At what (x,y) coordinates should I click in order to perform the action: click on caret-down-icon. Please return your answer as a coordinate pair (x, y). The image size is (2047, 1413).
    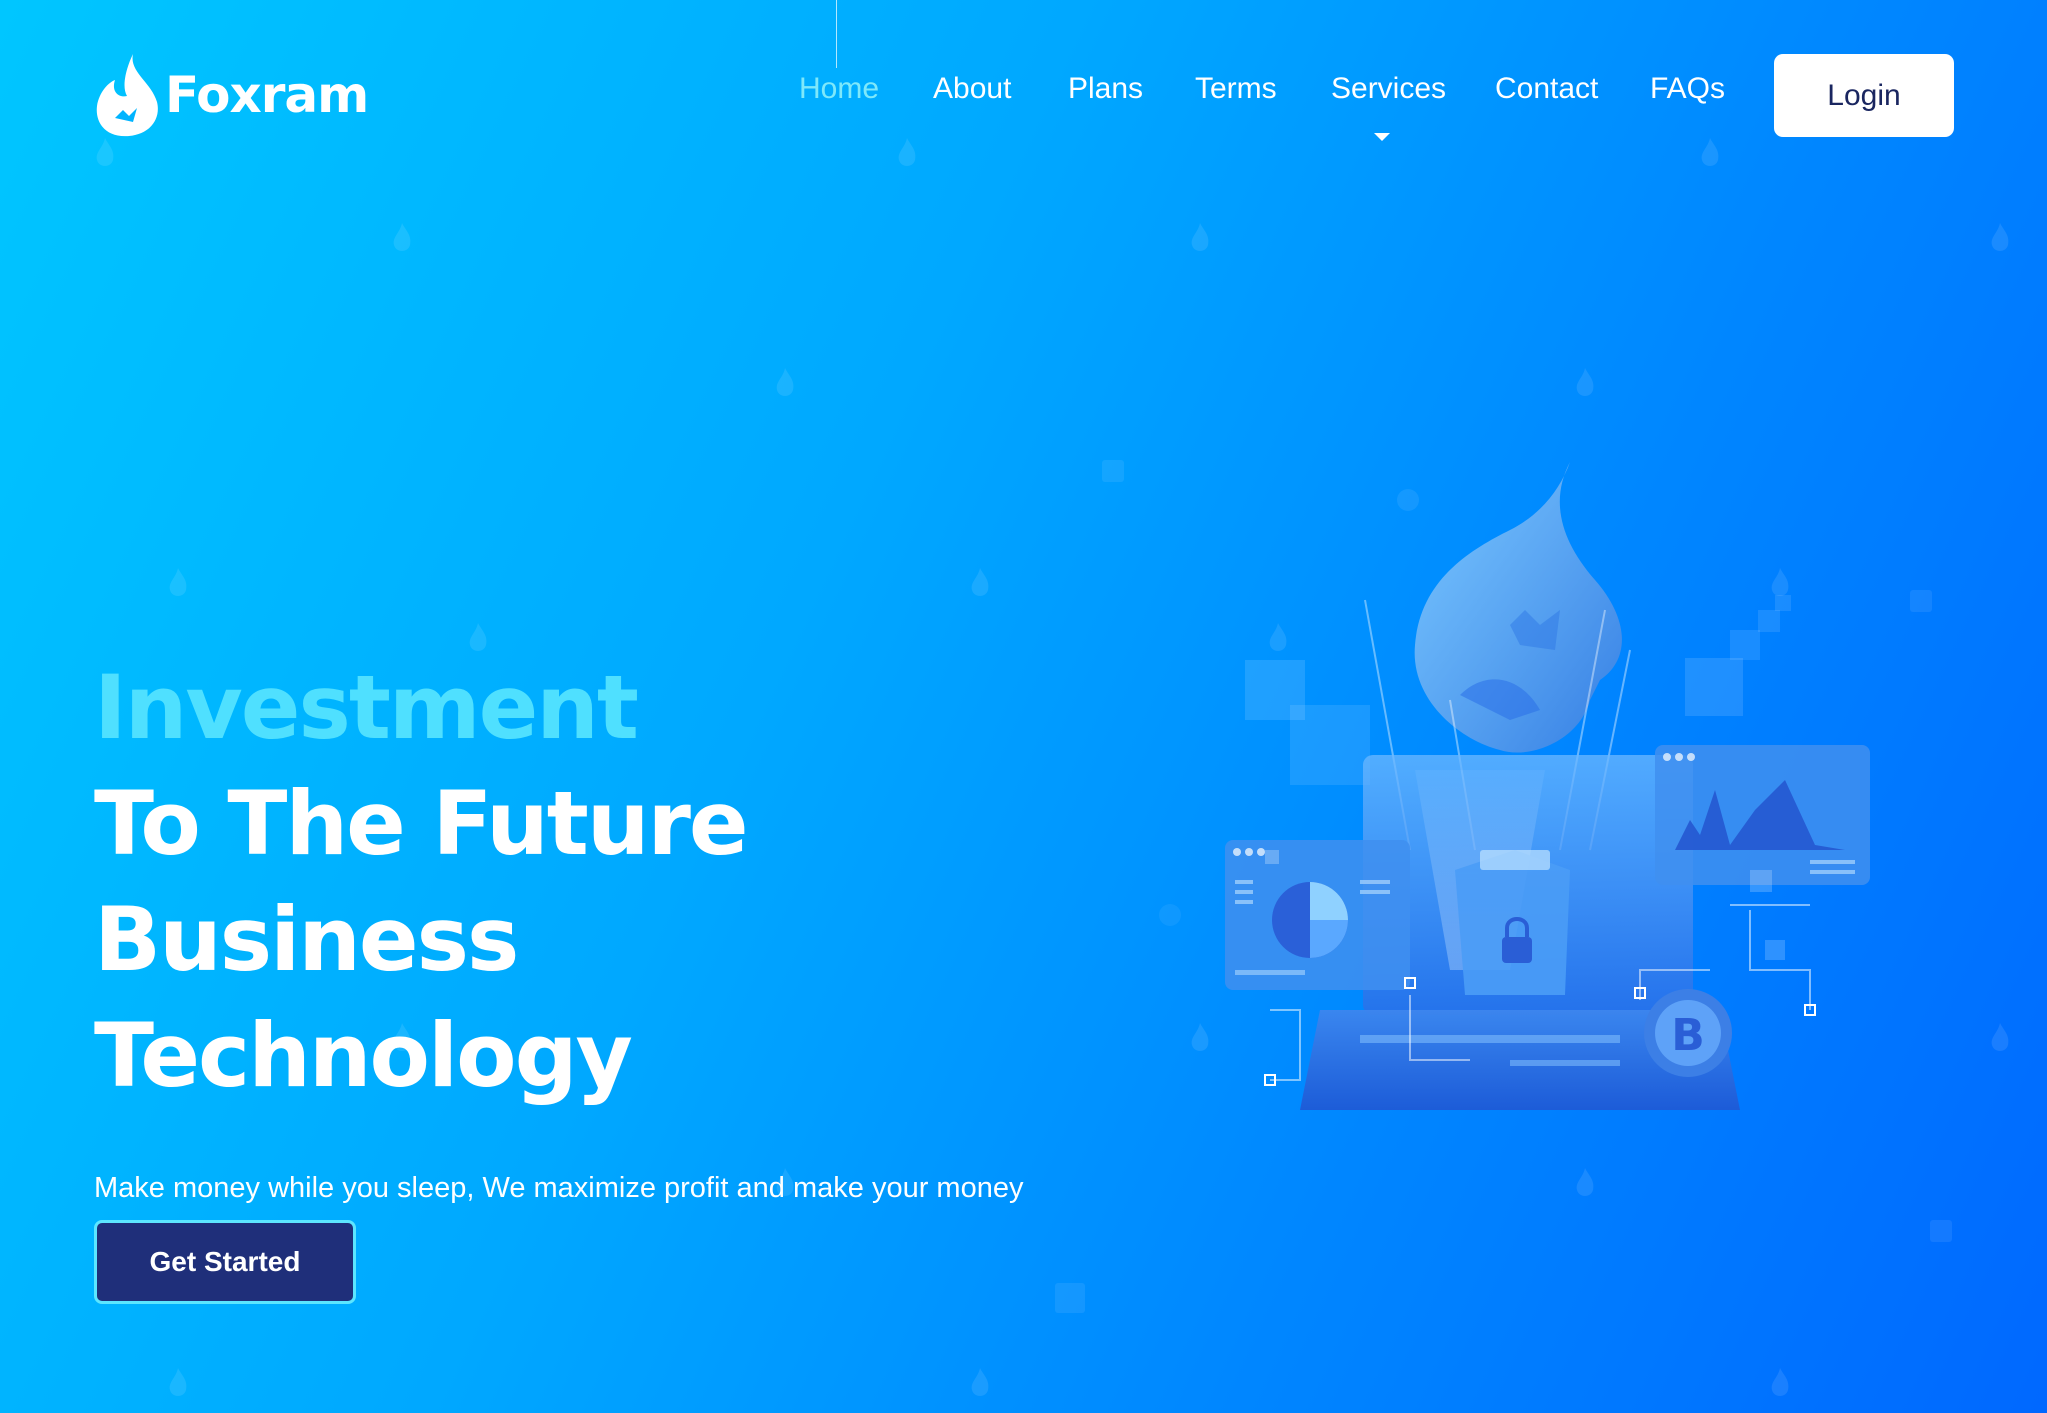
    Looking at the image, I should click on (1382, 137).